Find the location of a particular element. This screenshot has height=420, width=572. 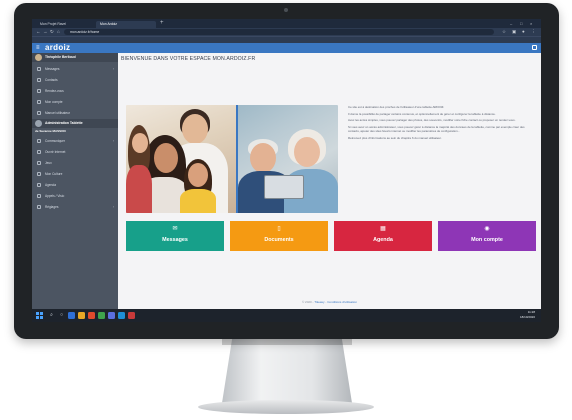

account-tile: ◉ Mon compte is located at coordinates (487, 236).